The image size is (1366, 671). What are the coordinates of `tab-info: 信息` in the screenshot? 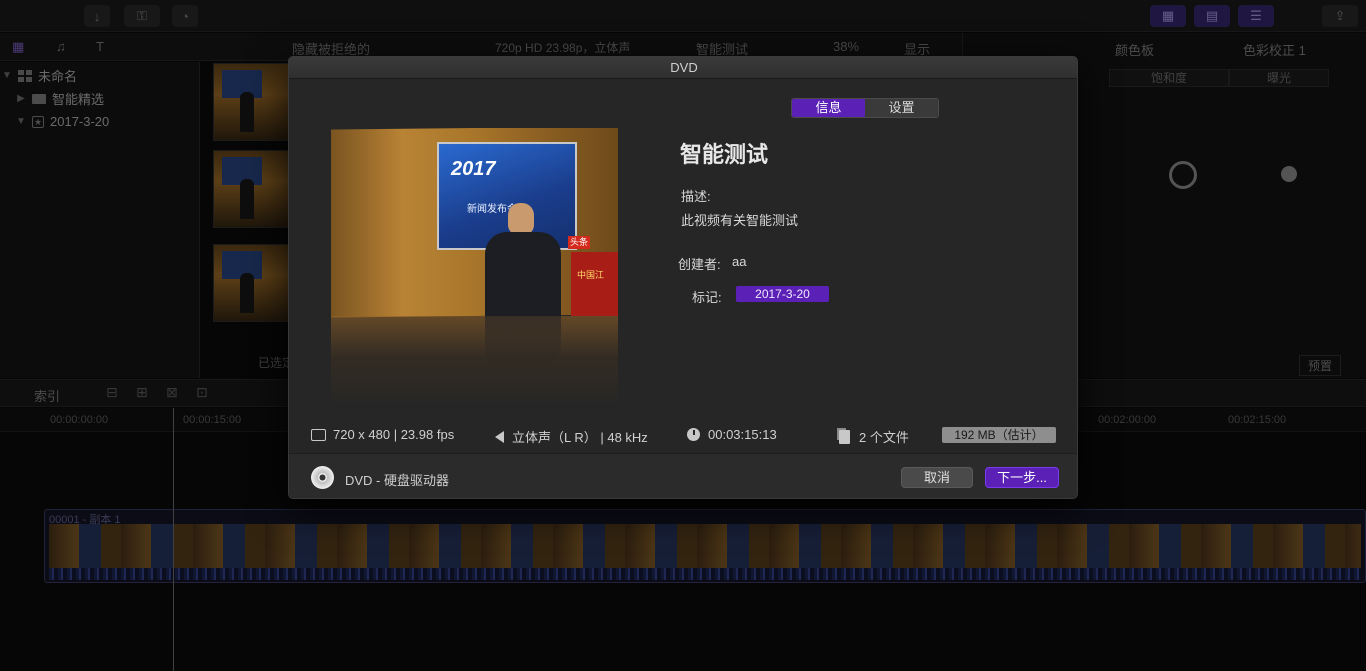 It's located at (828, 108).